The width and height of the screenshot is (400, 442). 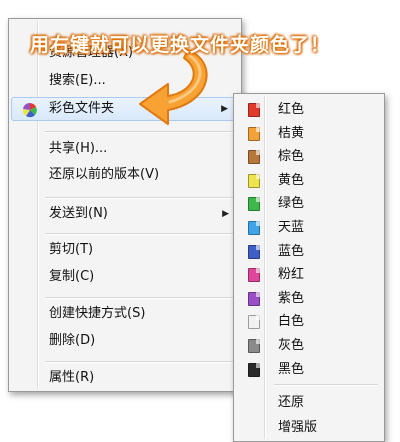 I want to click on submenu-item-color: 紫色, so click(x=309, y=299).